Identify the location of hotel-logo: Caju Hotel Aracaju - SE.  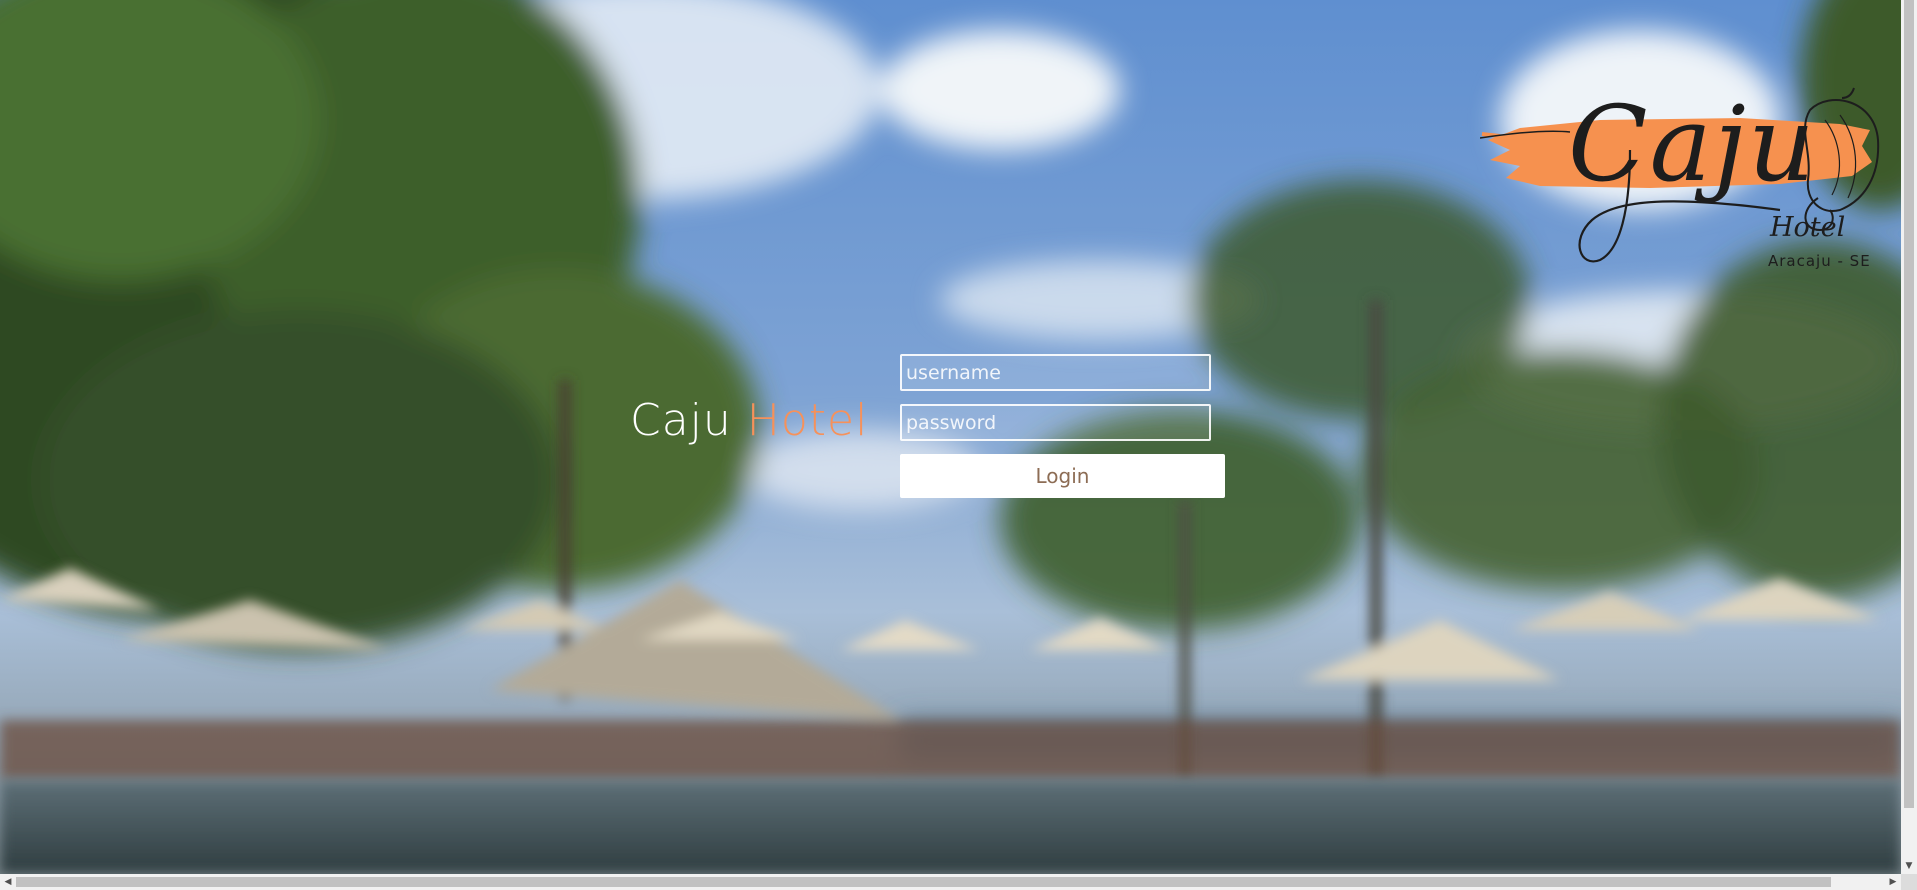
(1680, 185).